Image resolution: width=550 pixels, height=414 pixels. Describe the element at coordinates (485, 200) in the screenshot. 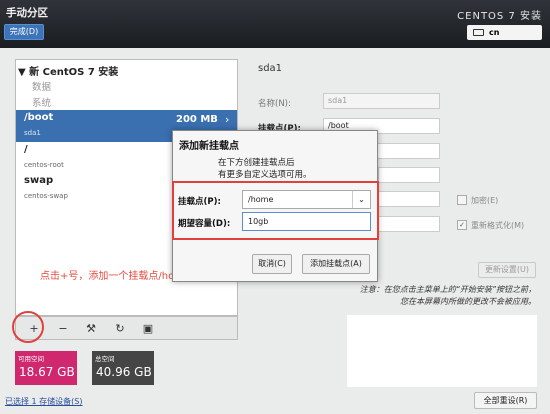

I see `encrypt-label: 加密(E)` at that location.